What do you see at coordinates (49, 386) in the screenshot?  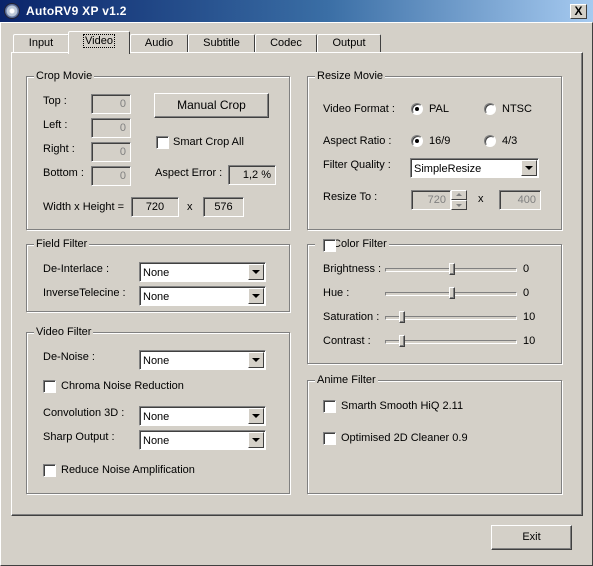 I see `chroma-noise-checkbox` at bounding box center [49, 386].